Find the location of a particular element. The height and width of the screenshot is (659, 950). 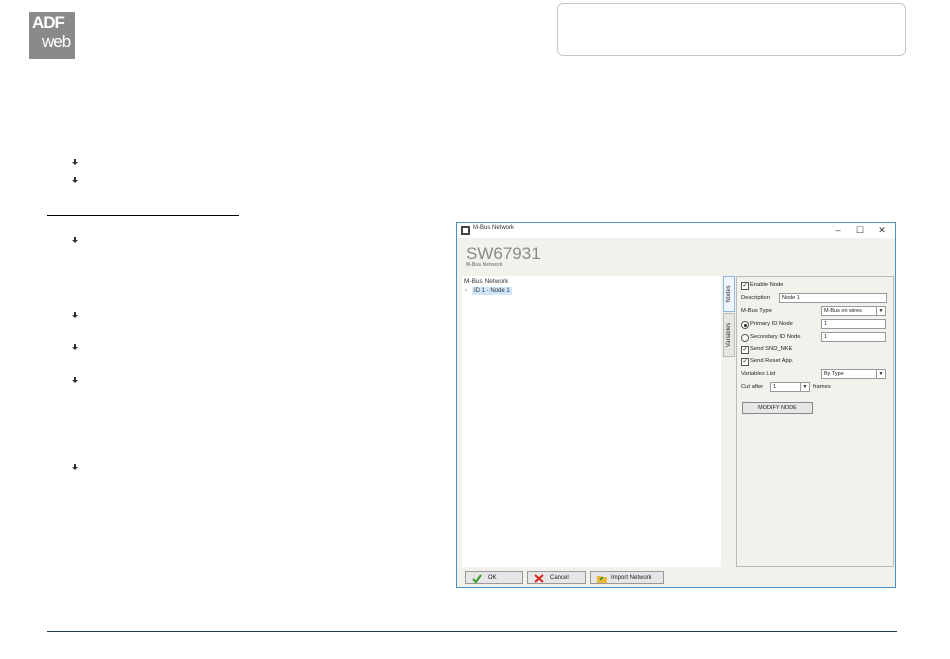

variables-list-value: By Type is located at coordinates (834, 374).